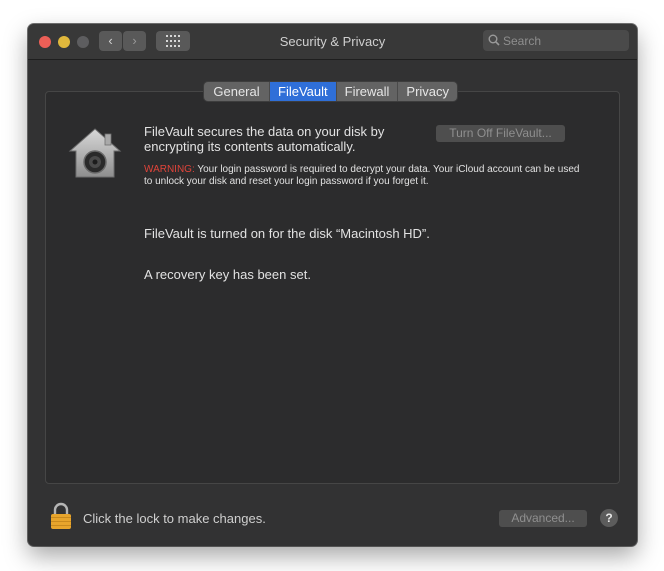 This screenshot has width=664, height=571. Describe the element at coordinates (83, 42) in the screenshot. I see `zoom-button` at that location.